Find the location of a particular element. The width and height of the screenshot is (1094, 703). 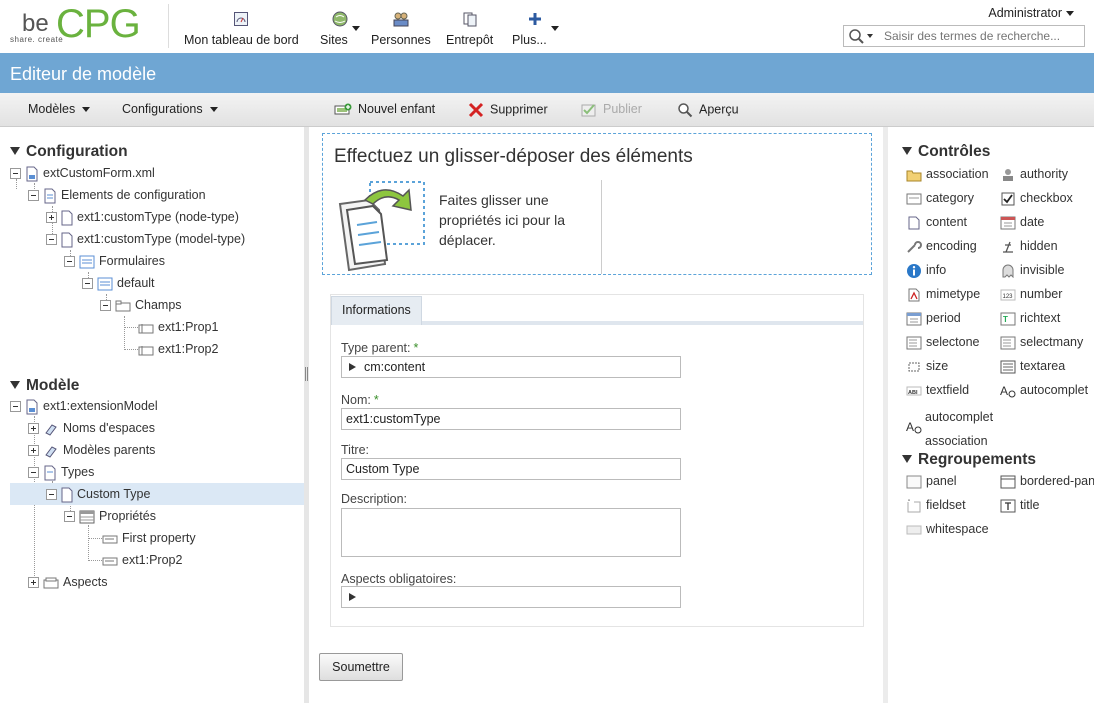

tree-node: default is located at coordinates (118, 283).